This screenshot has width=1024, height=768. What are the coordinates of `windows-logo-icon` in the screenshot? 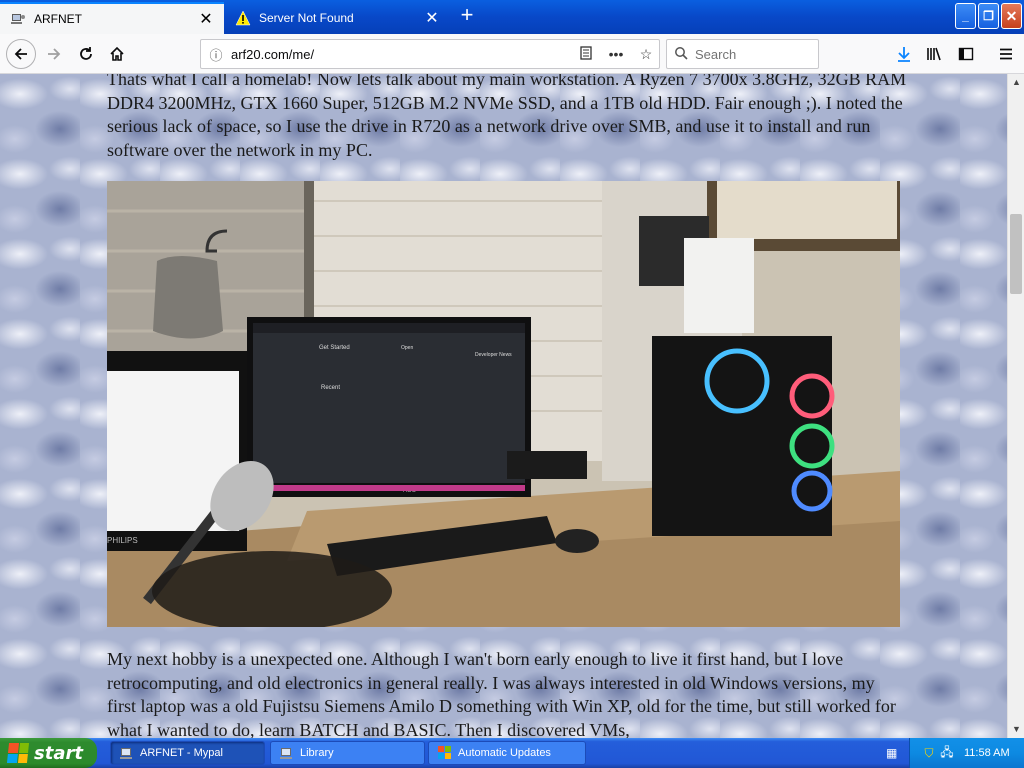 It's located at (18, 753).